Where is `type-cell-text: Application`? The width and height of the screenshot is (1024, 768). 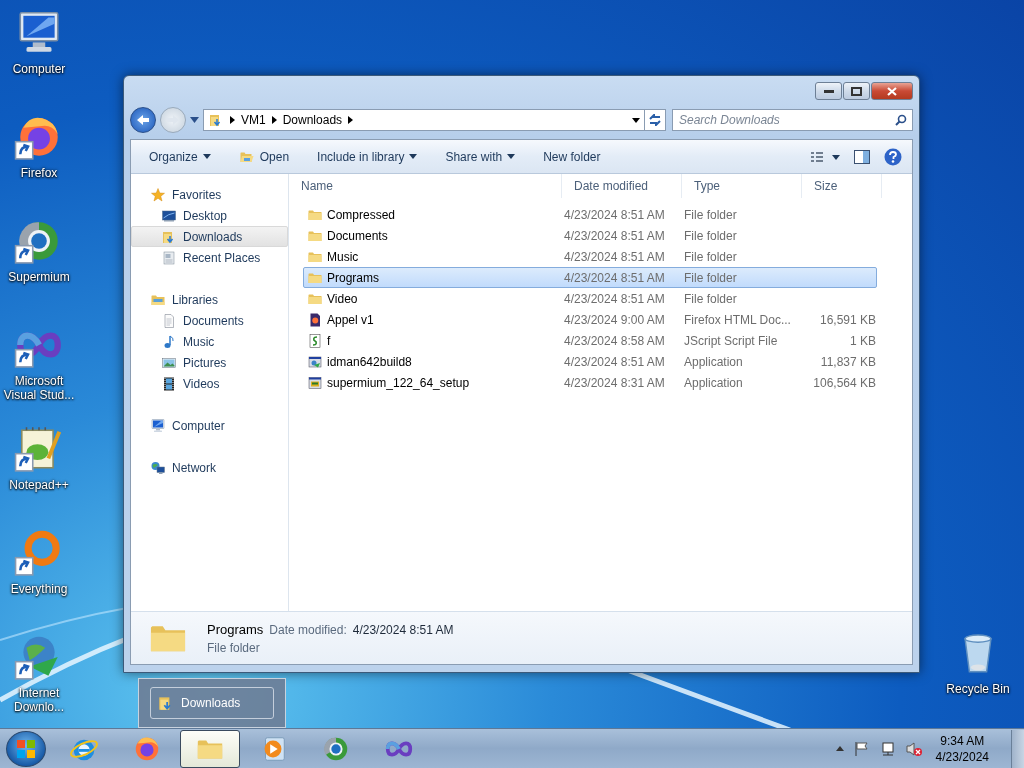 type-cell-text: Application is located at coordinates (714, 361).